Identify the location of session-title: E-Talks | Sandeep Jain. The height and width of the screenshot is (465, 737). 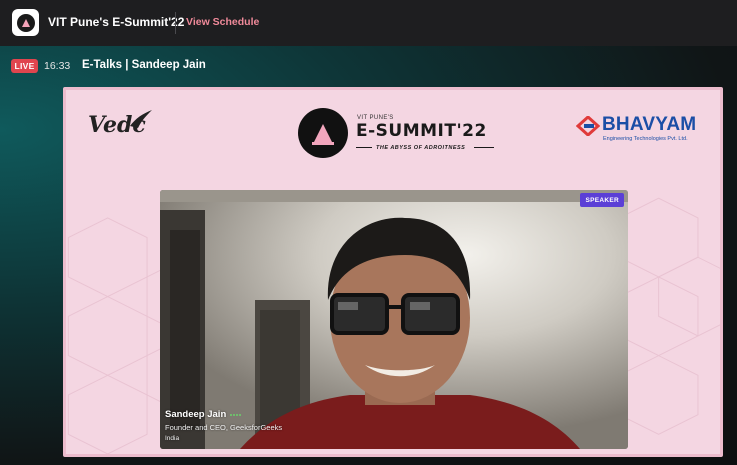
(144, 65).